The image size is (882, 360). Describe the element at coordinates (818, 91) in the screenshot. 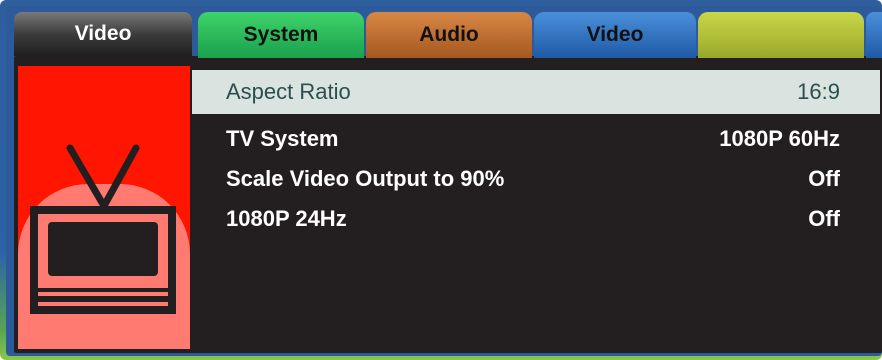

I see `menu-item-value: 16:9` at that location.